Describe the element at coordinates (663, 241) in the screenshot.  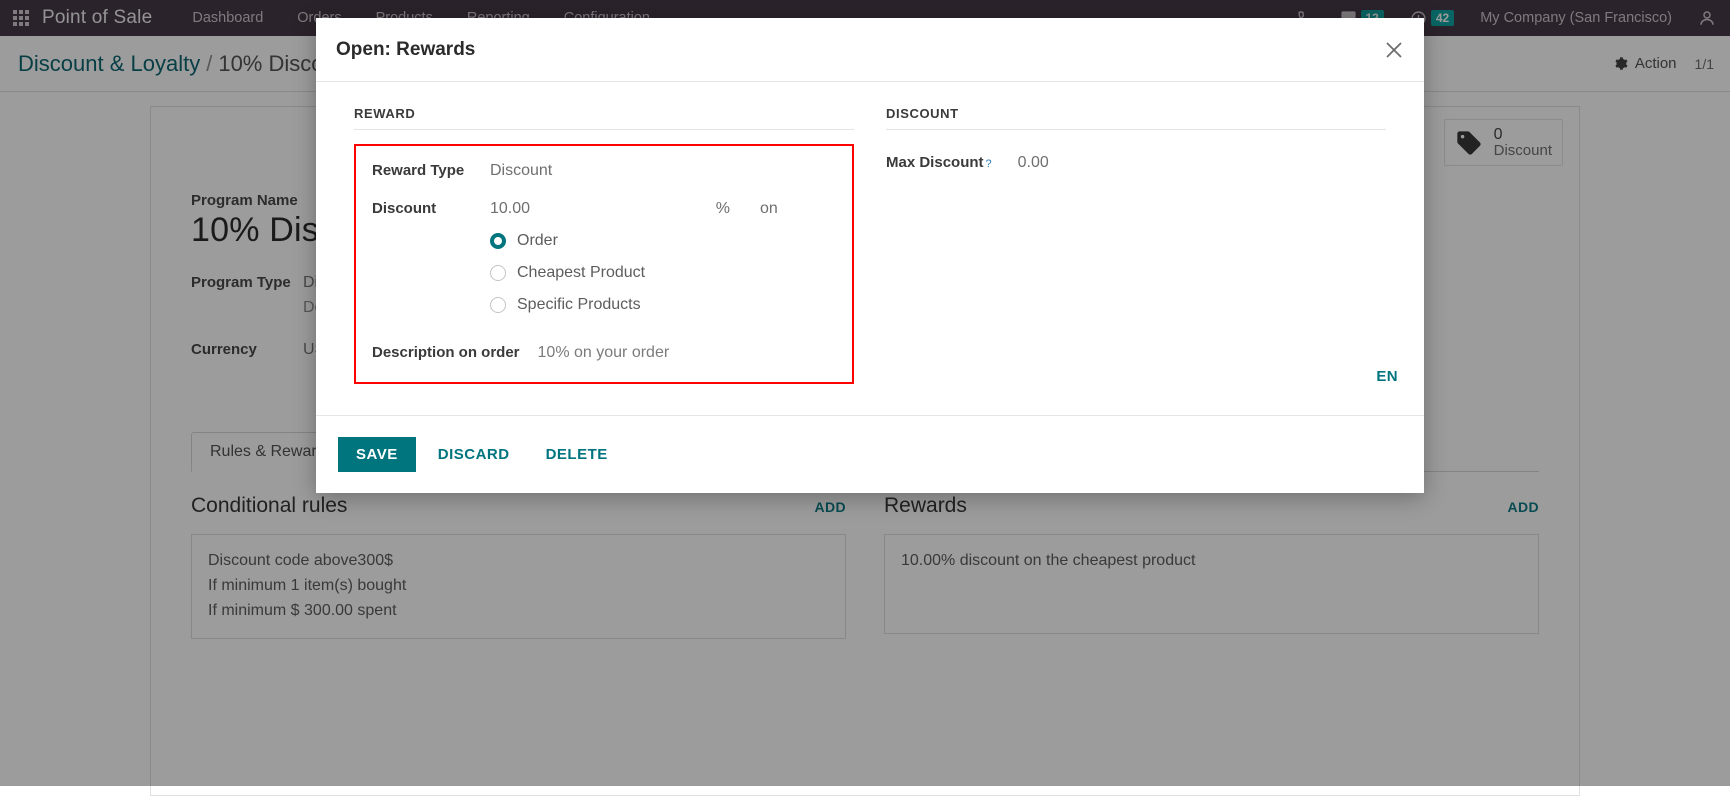
I see `radio-option-order: Order` at that location.